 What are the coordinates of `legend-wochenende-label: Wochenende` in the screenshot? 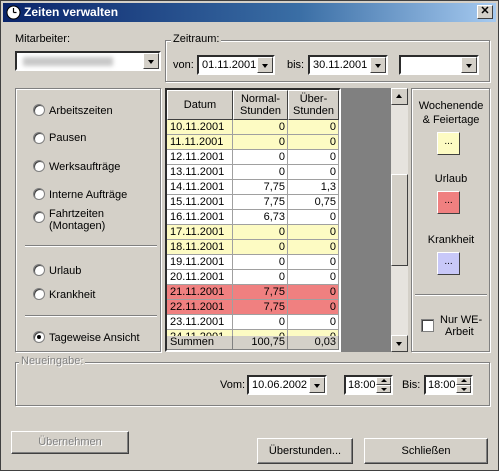 It's located at (451, 106).